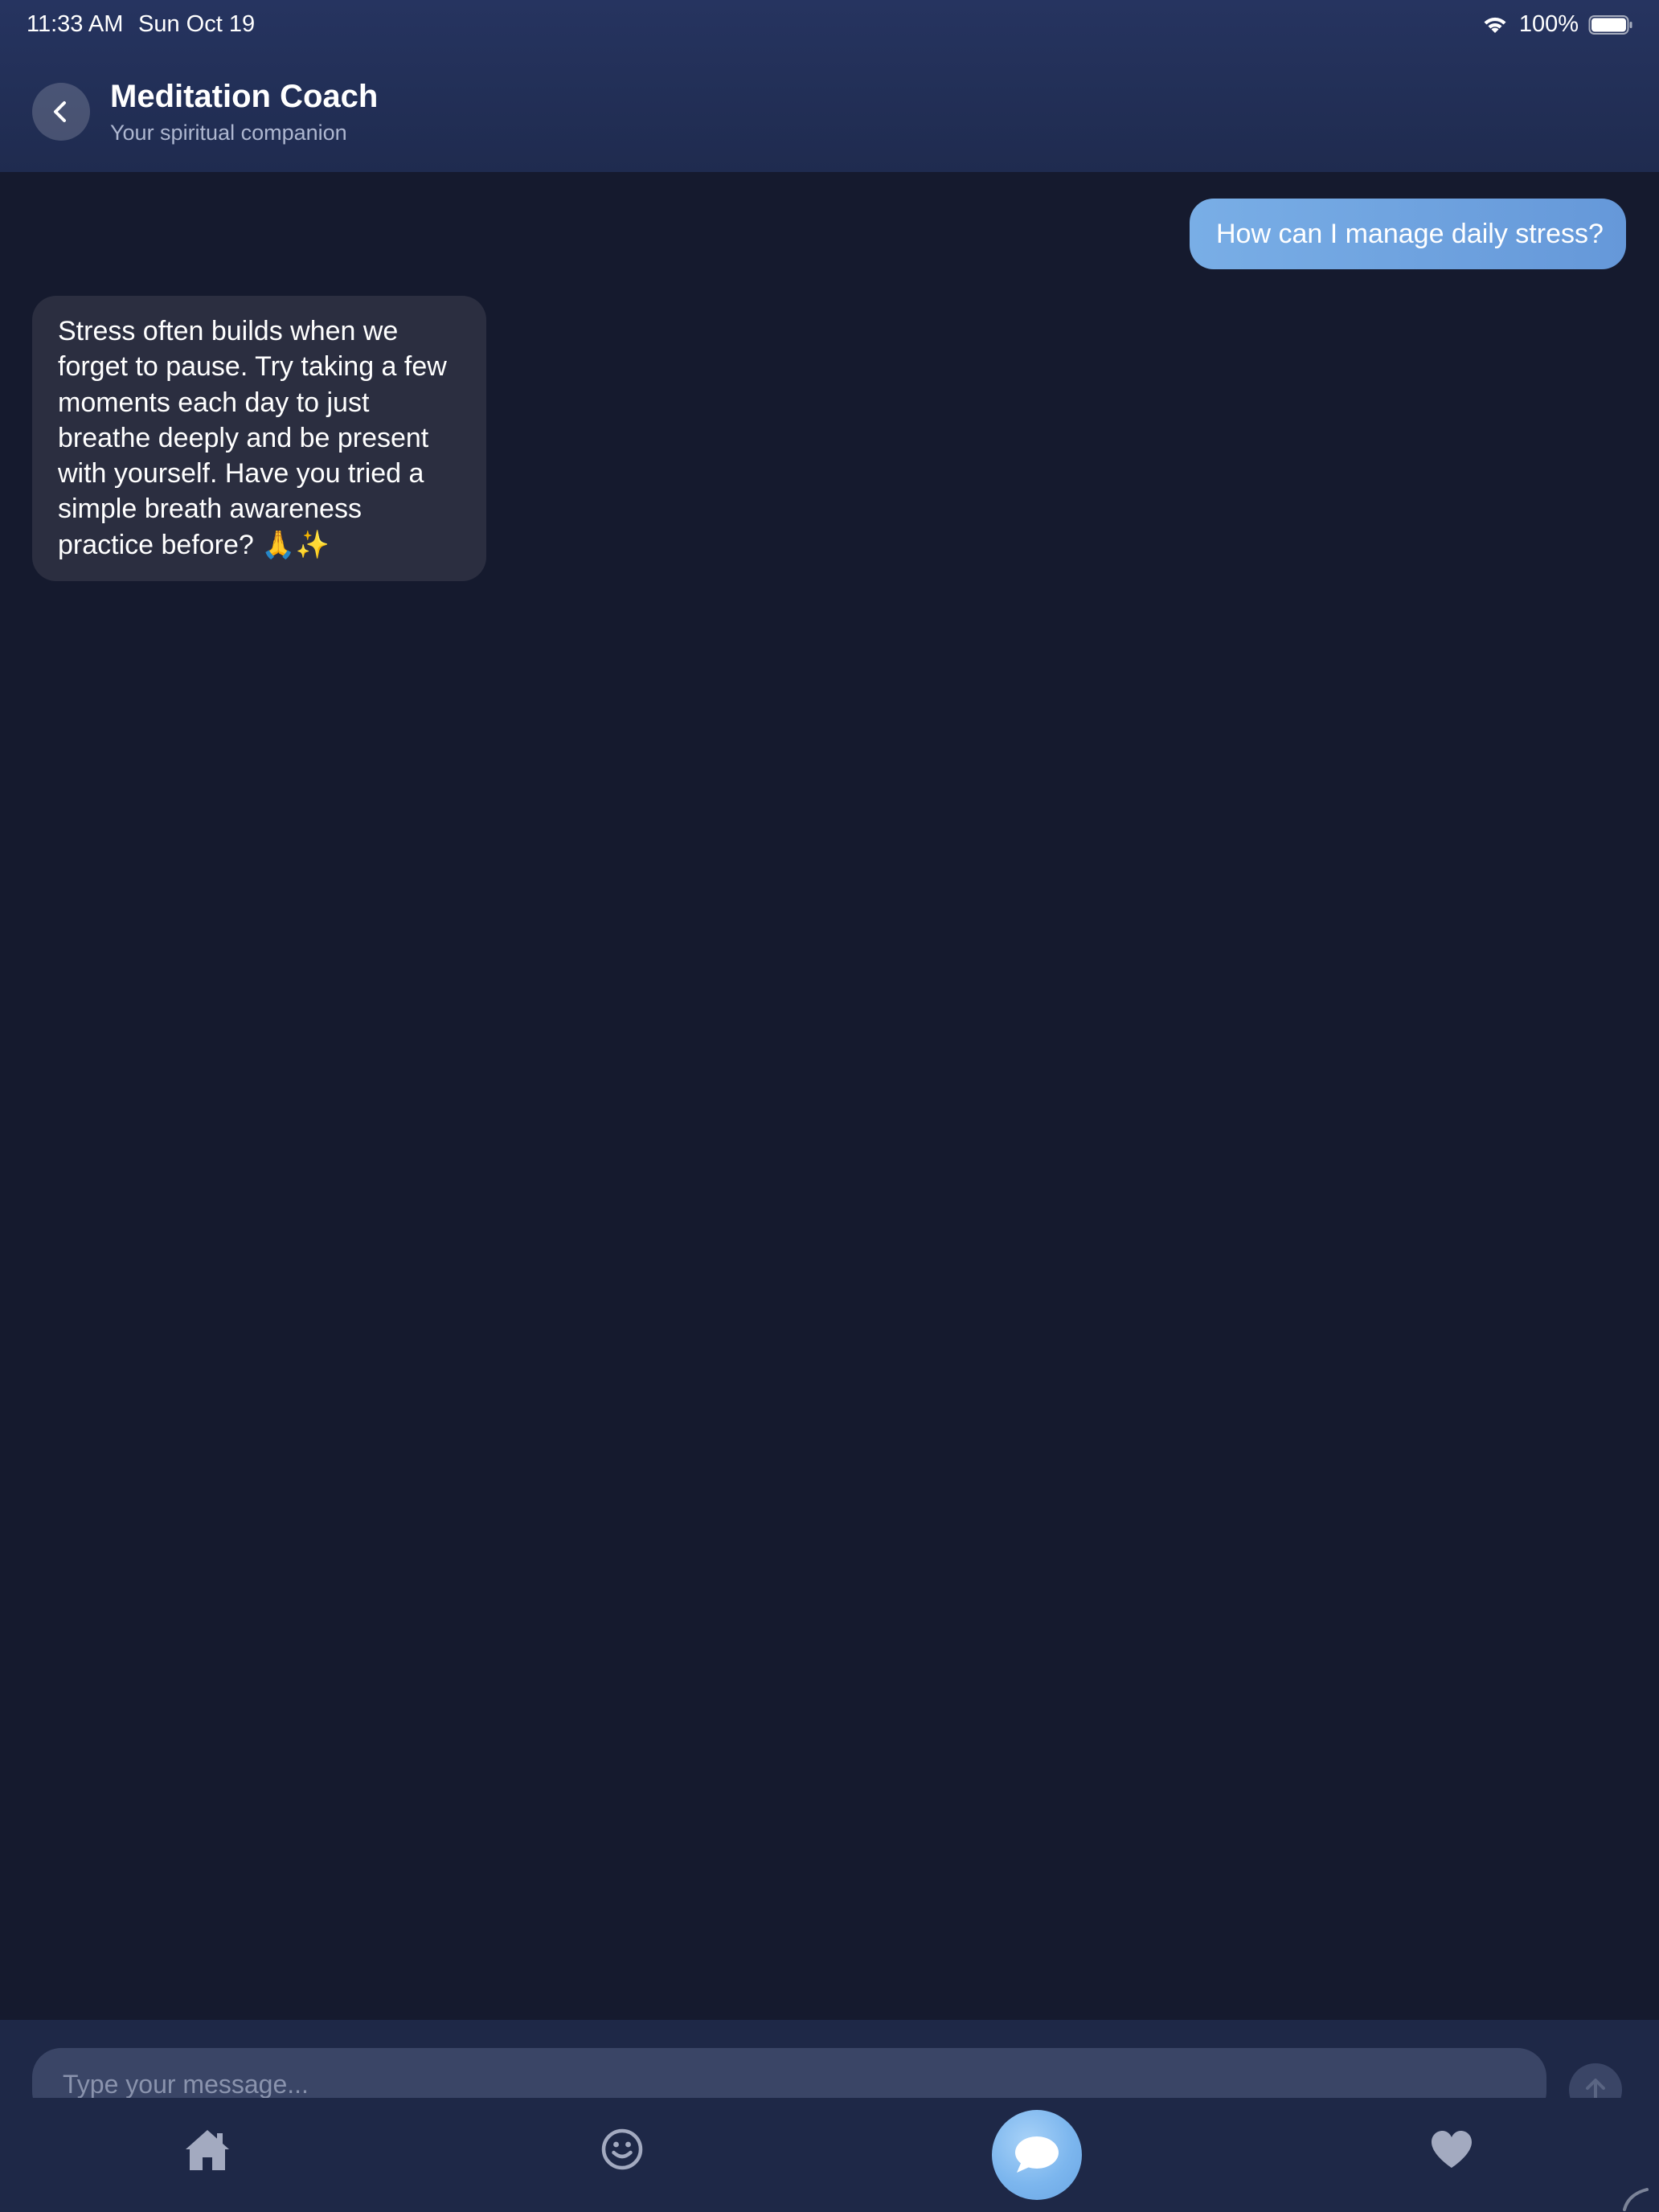 This screenshot has width=1659, height=2212. What do you see at coordinates (1610, 24) in the screenshot?
I see `battery-icon` at bounding box center [1610, 24].